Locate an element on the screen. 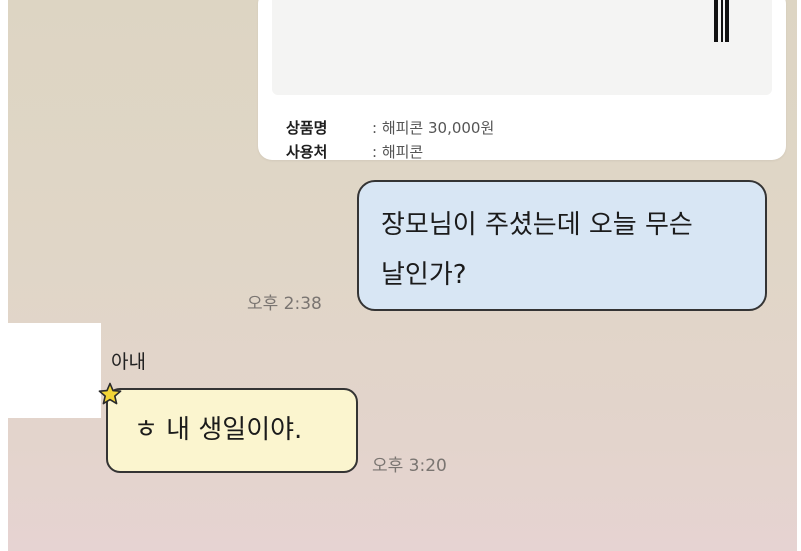  wife-message-time: 오후 3:20 is located at coordinates (409, 466).